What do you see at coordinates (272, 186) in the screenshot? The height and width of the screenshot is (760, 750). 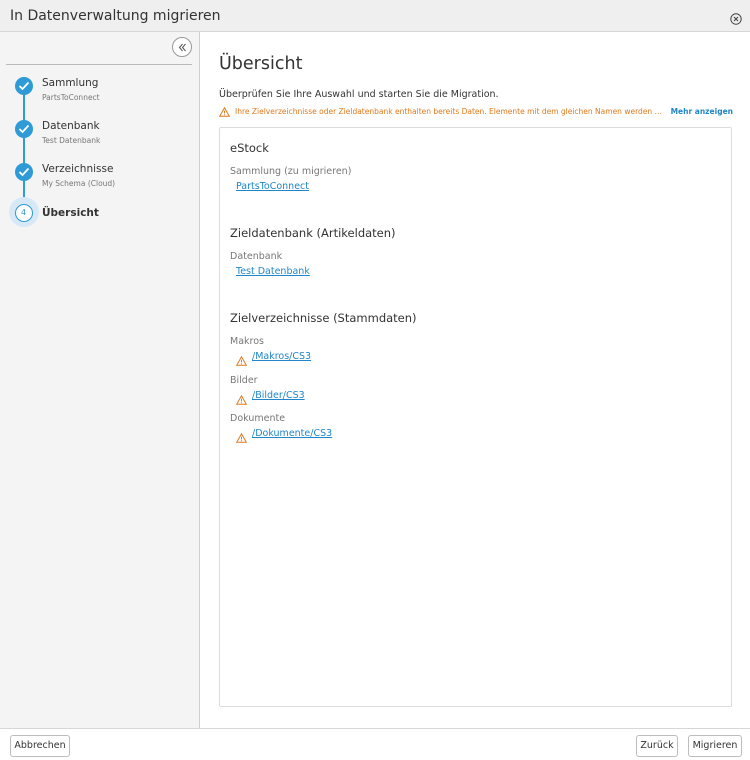 I see `collection-link: PartsToConnect` at bounding box center [272, 186].